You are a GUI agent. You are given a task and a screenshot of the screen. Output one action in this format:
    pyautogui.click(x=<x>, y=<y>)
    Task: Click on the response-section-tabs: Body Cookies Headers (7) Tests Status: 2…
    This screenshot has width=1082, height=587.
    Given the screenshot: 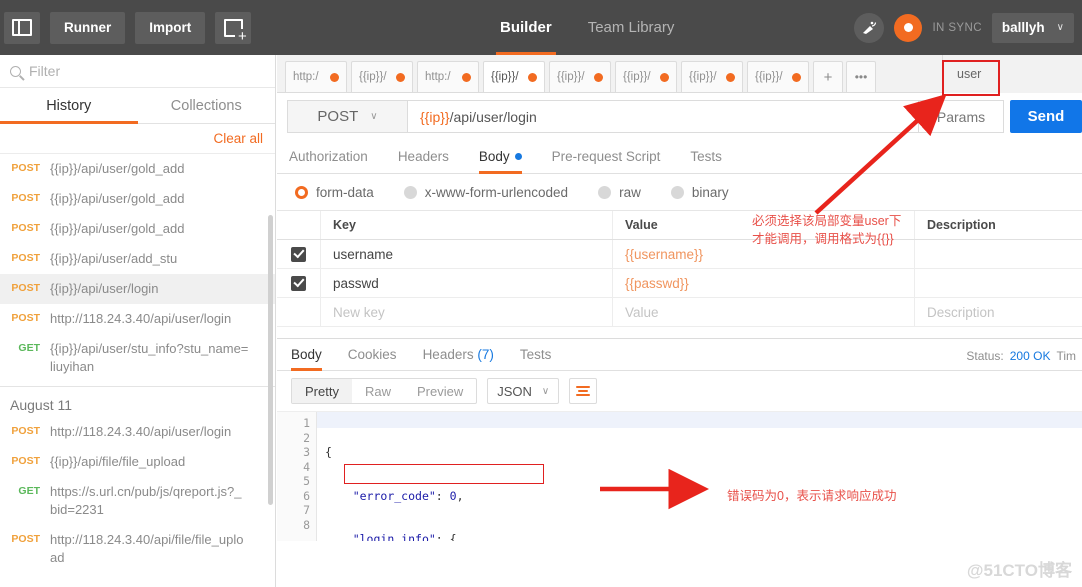 What is the action you would take?
    pyautogui.click(x=679, y=354)
    